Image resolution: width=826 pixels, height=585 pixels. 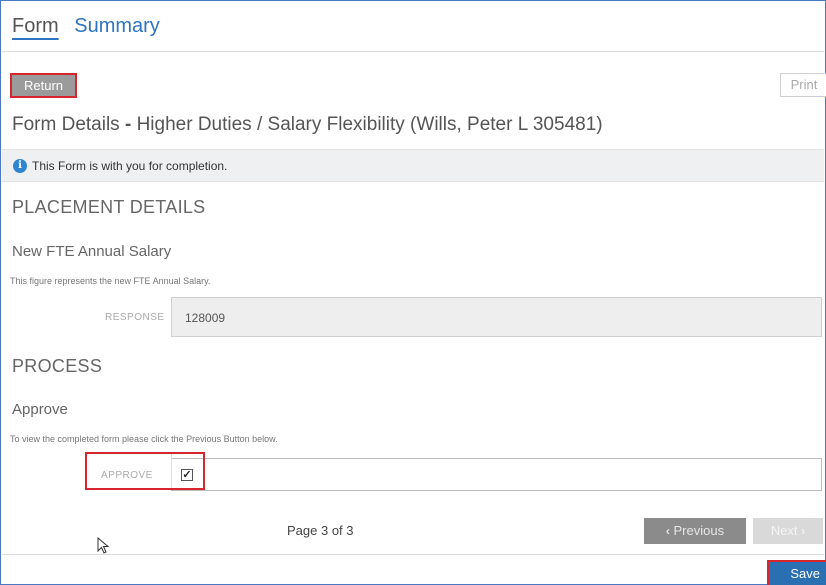 What do you see at coordinates (496, 474) in the screenshot?
I see `approve-field` at bounding box center [496, 474].